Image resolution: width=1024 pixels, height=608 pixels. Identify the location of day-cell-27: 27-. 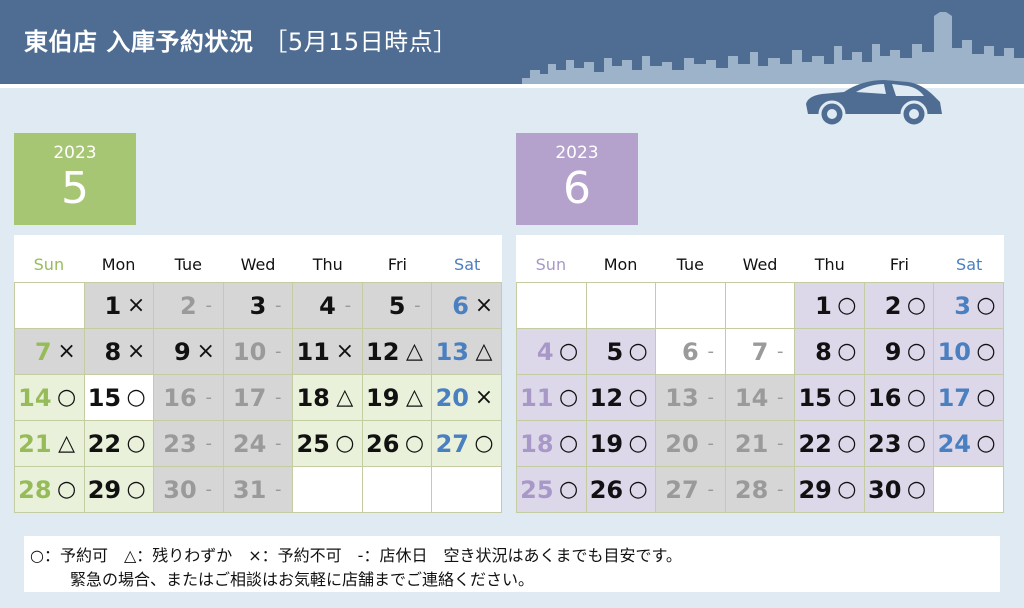
(691, 490).